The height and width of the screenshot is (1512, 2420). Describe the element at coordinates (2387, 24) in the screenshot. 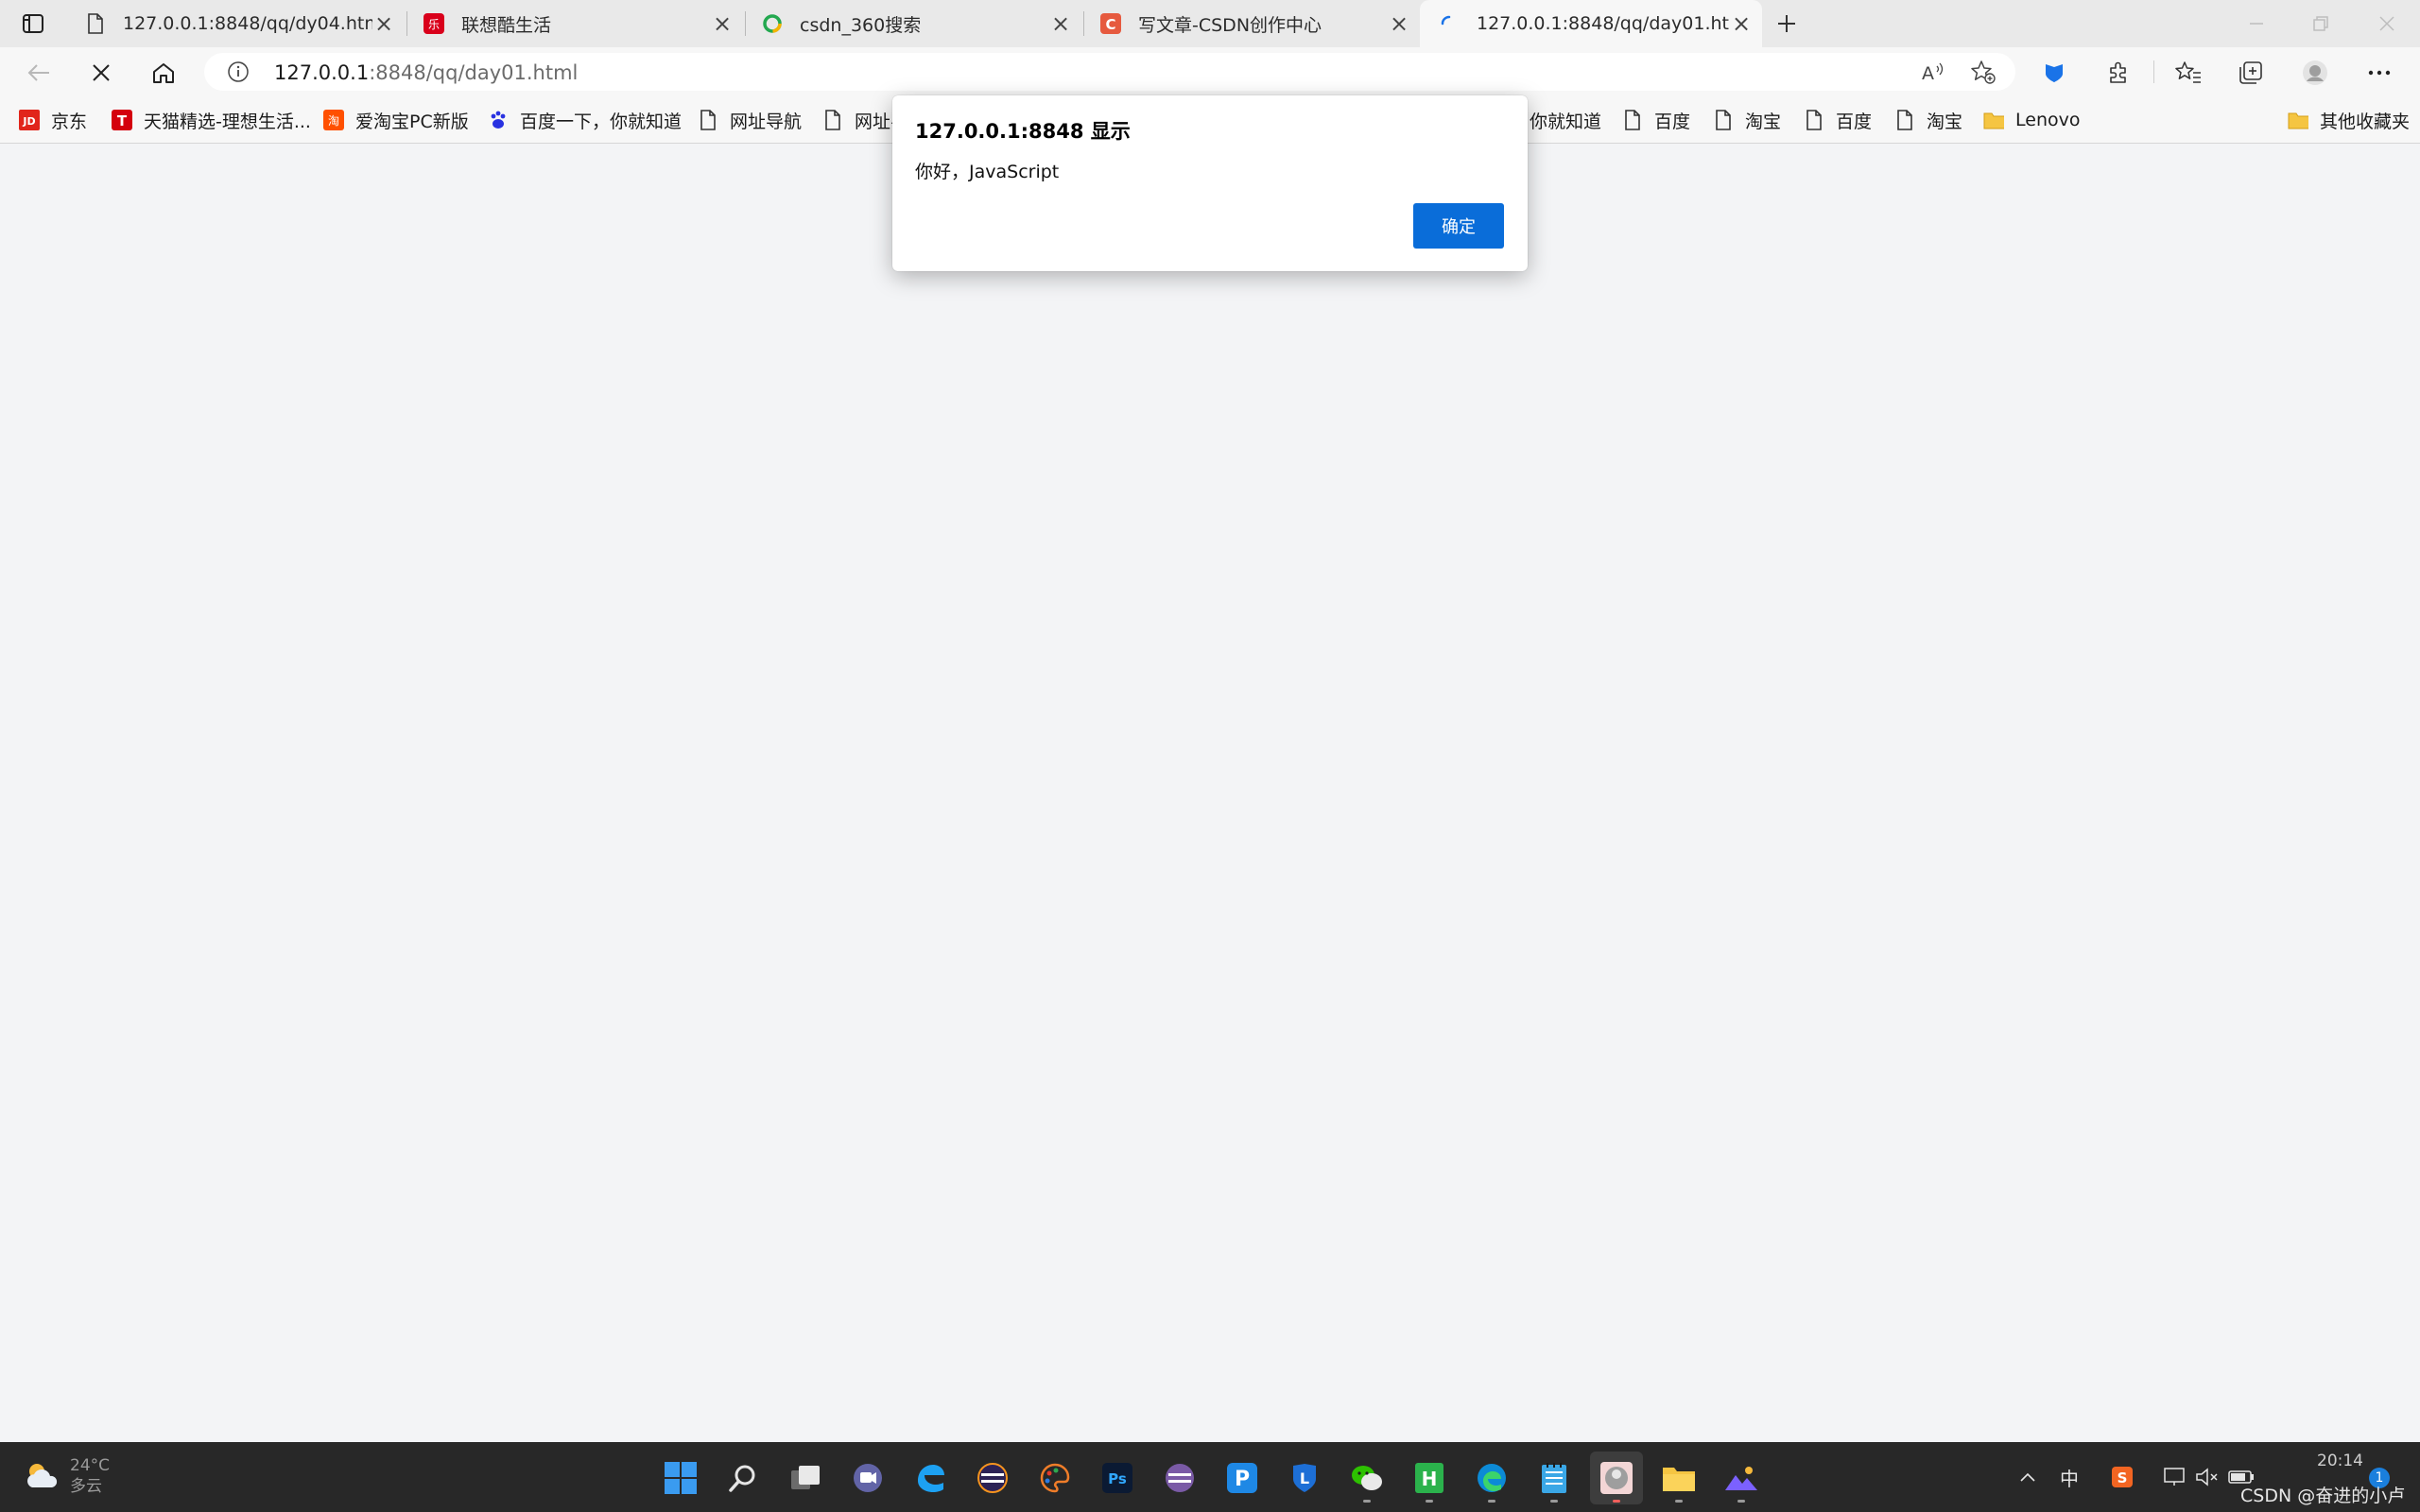

I see `close-window-button` at that location.